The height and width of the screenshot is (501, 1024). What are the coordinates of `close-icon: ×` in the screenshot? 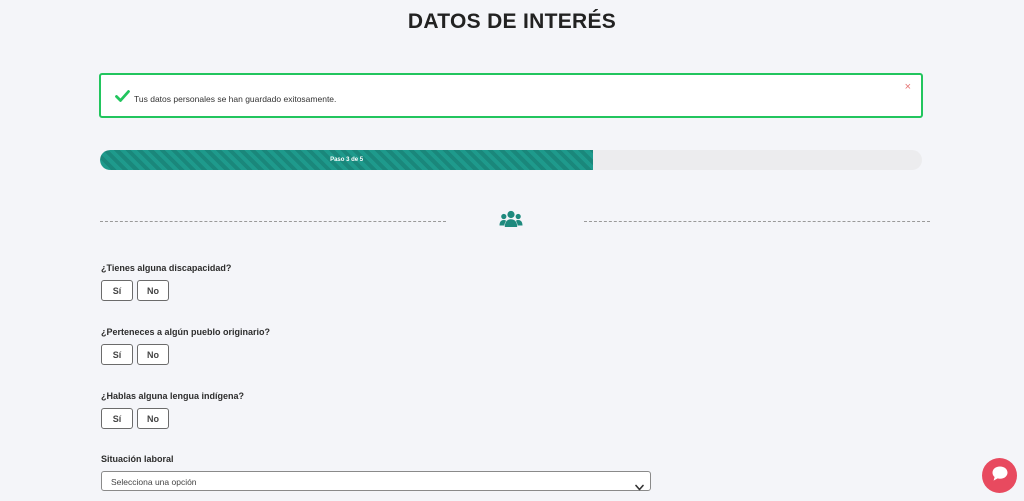 It's located at (908, 87).